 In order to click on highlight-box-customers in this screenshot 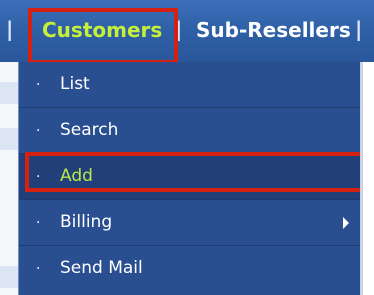, I will do `click(103, 36)`.